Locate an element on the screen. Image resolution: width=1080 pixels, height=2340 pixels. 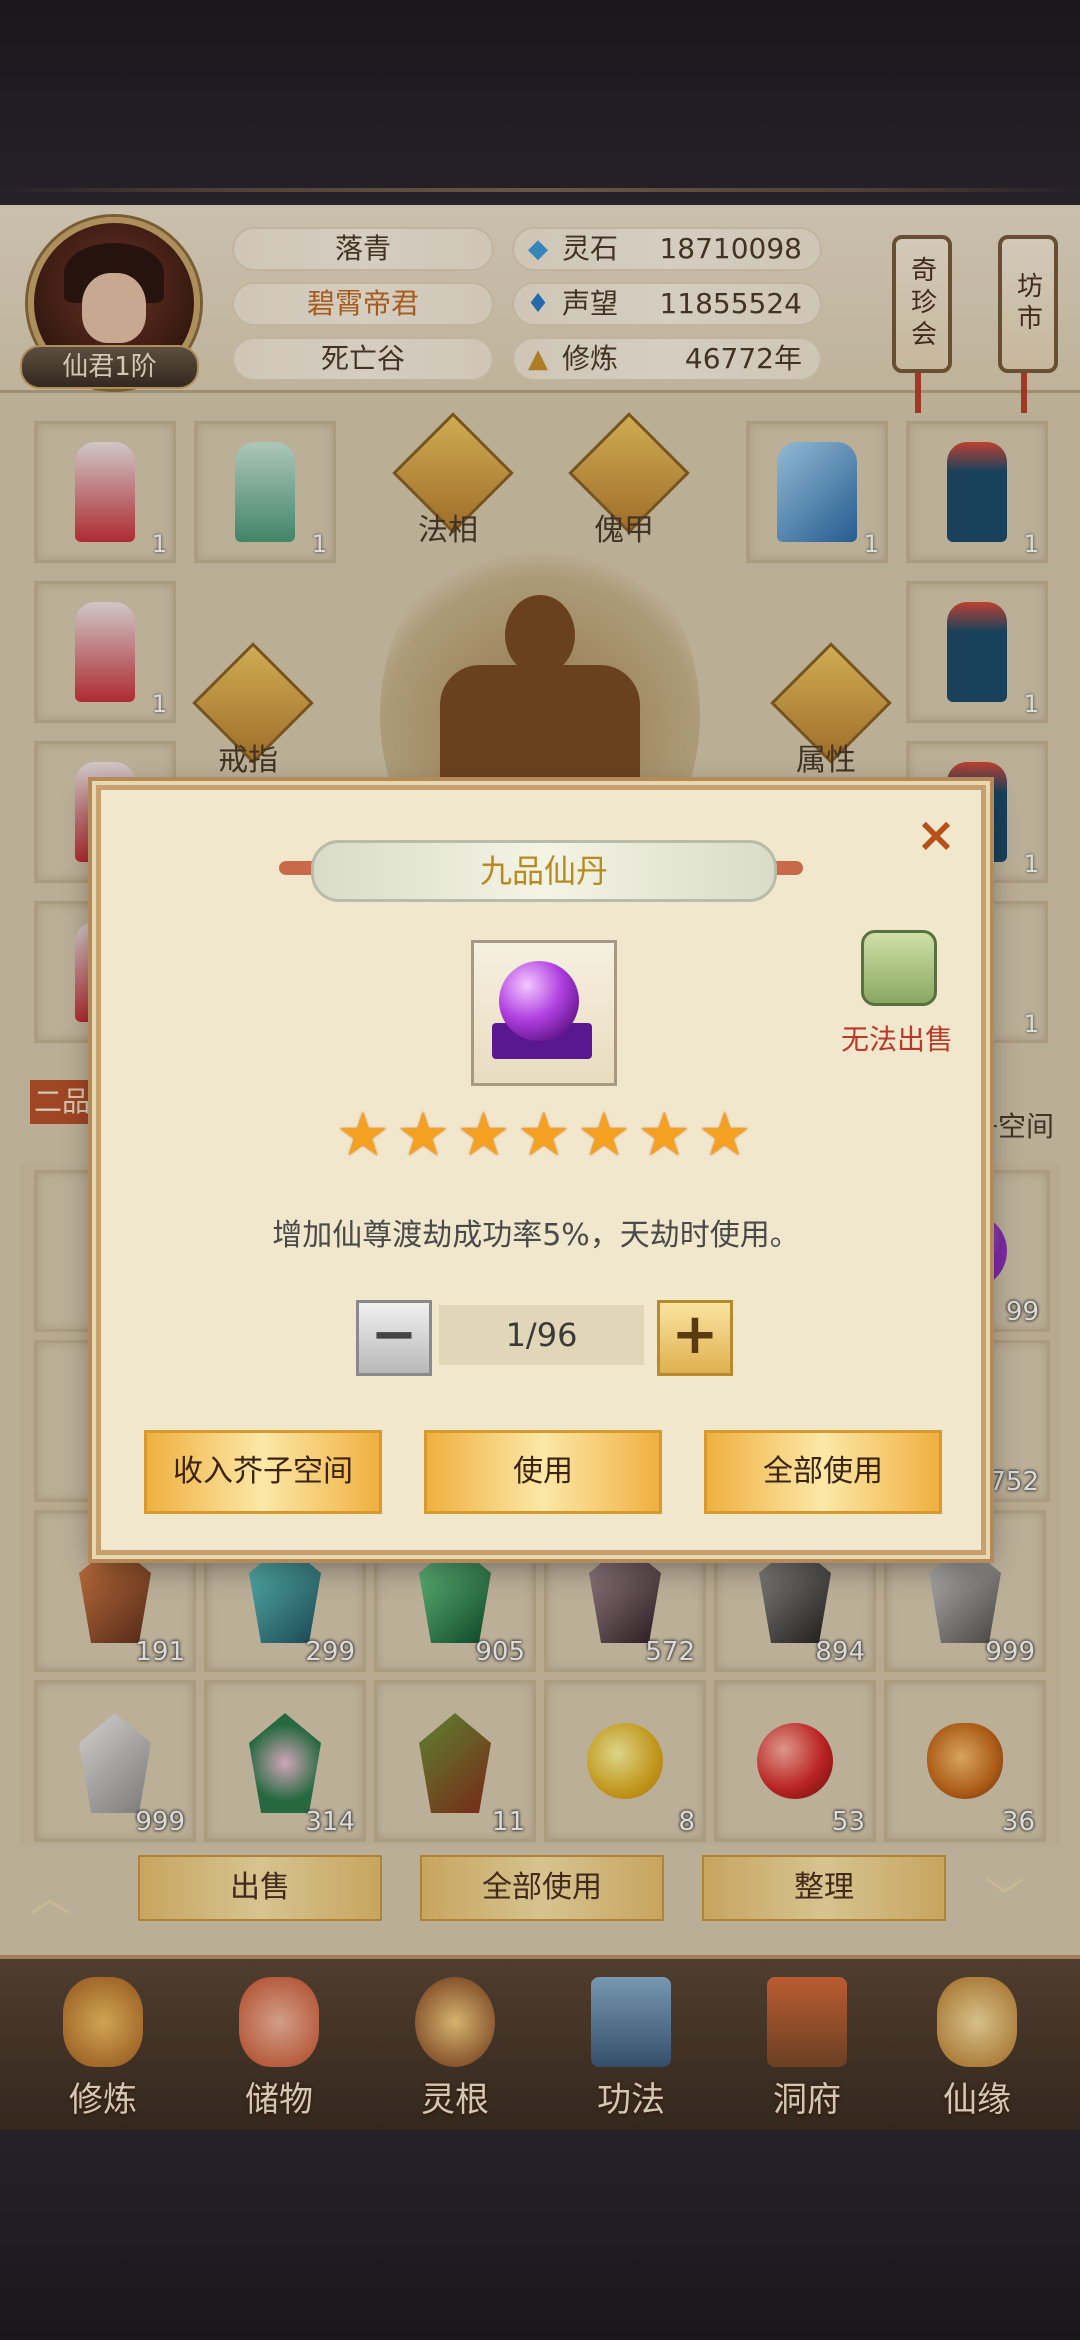
item-preview is located at coordinates (544, 1013).